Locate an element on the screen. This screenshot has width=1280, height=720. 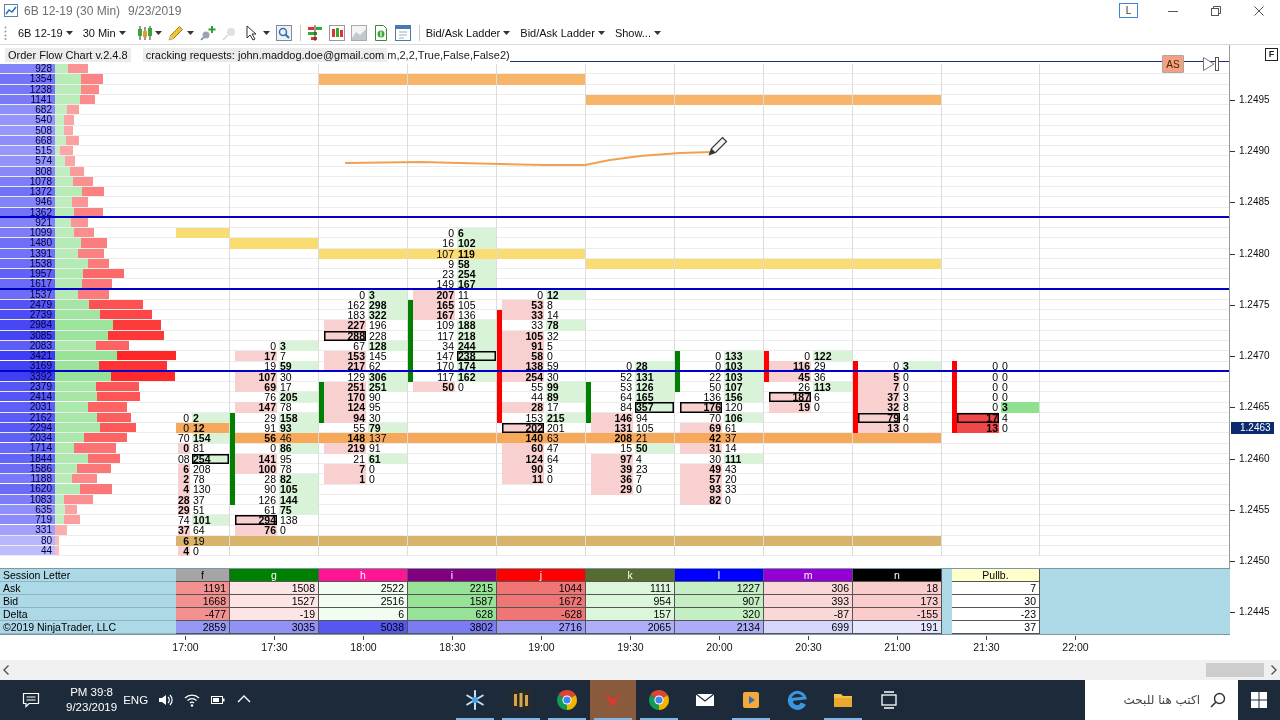
session-letter: Pullb. is located at coordinates (996, 575).